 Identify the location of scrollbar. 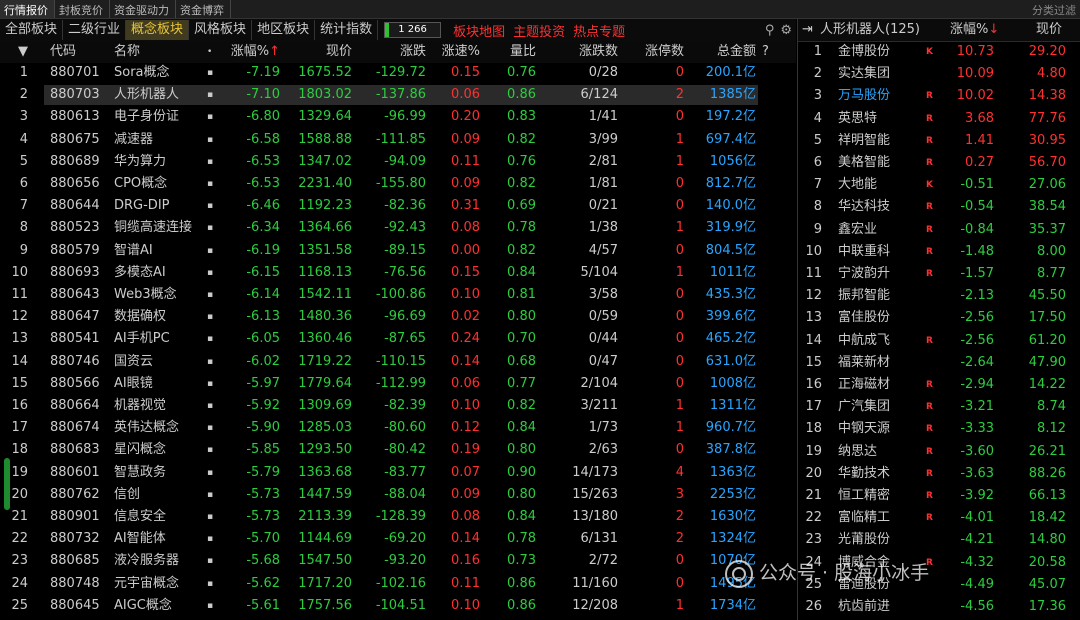
(7, 484).